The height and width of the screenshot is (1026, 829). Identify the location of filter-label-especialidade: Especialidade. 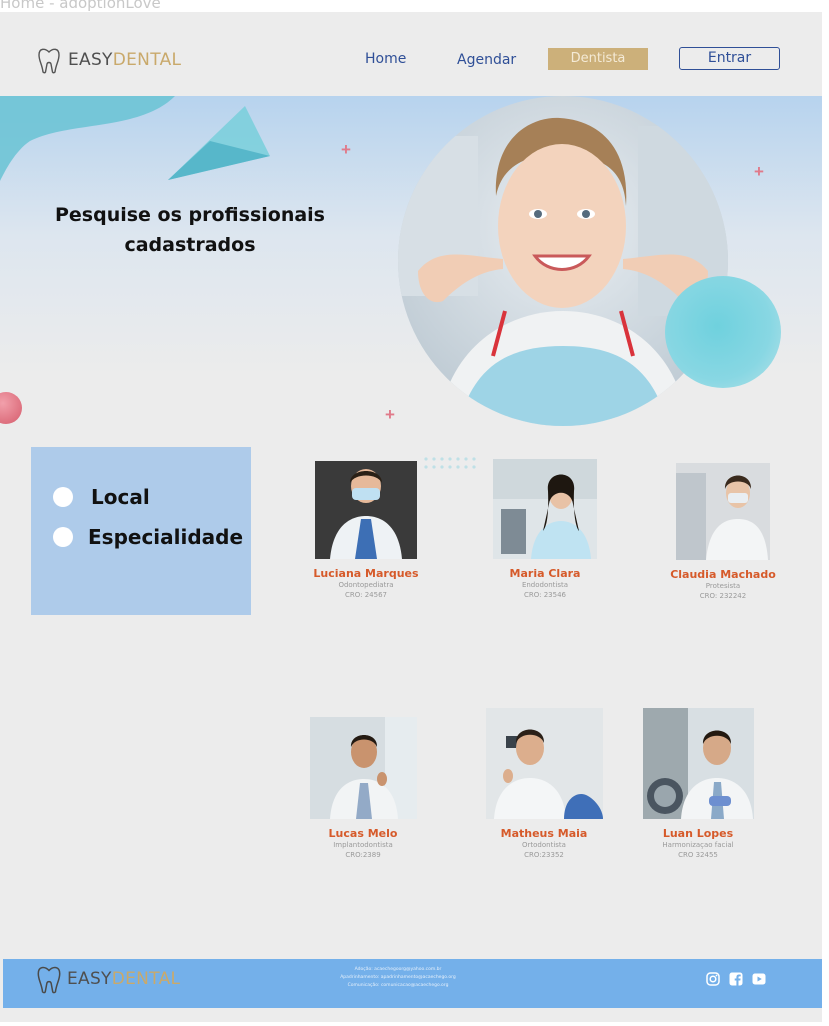
(166, 537).